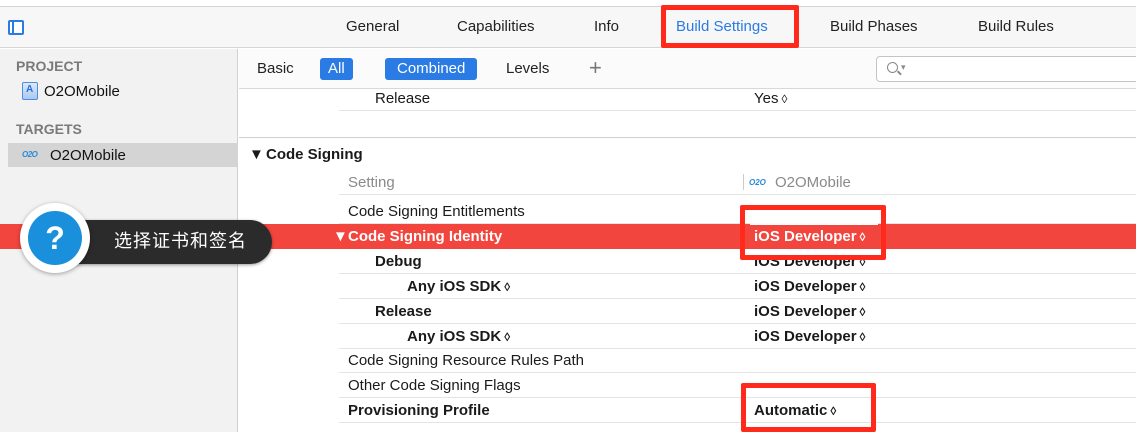 The width and height of the screenshot is (1136, 432). What do you see at coordinates (687, 137) in the screenshot?
I see `section-divider` at bounding box center [687, 137].